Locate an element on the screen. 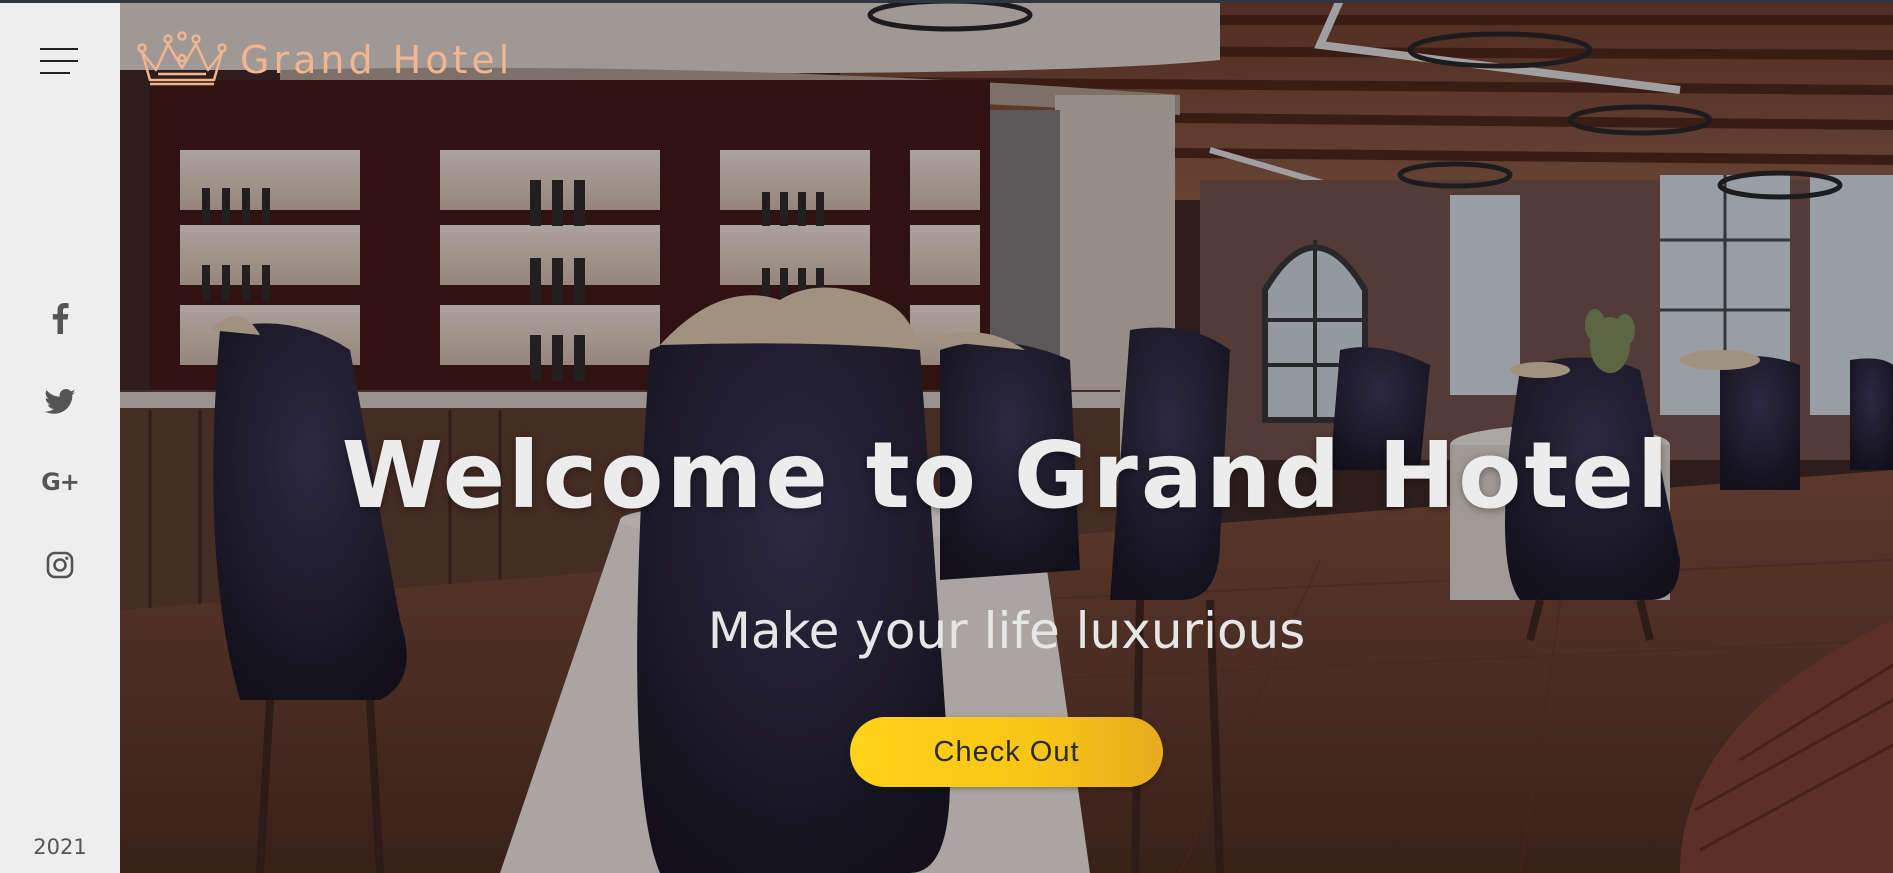 The height and width of the screenshot is (873, 1893). twitter-icon is located at coordinates (60, 402).